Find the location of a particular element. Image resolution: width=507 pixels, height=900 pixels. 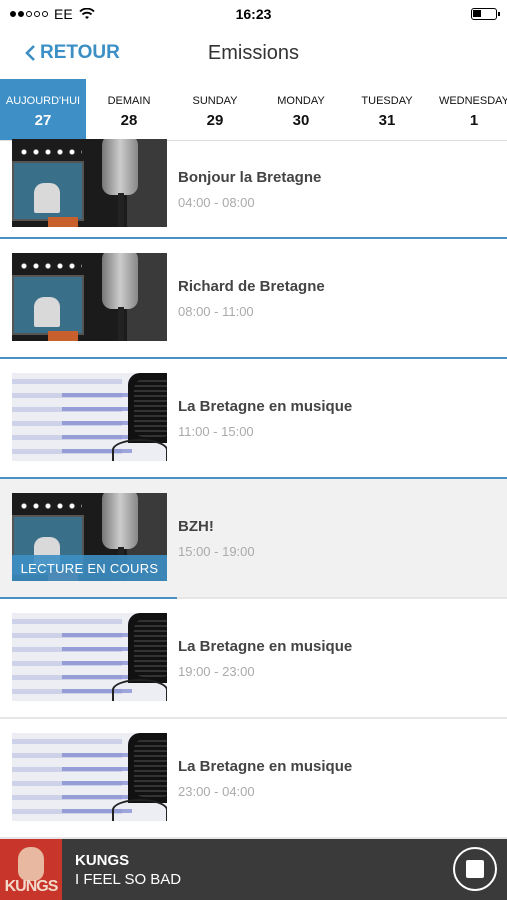

day-tab-today: AUJOURD'HUI 27 is located at coordinates (43, 109).